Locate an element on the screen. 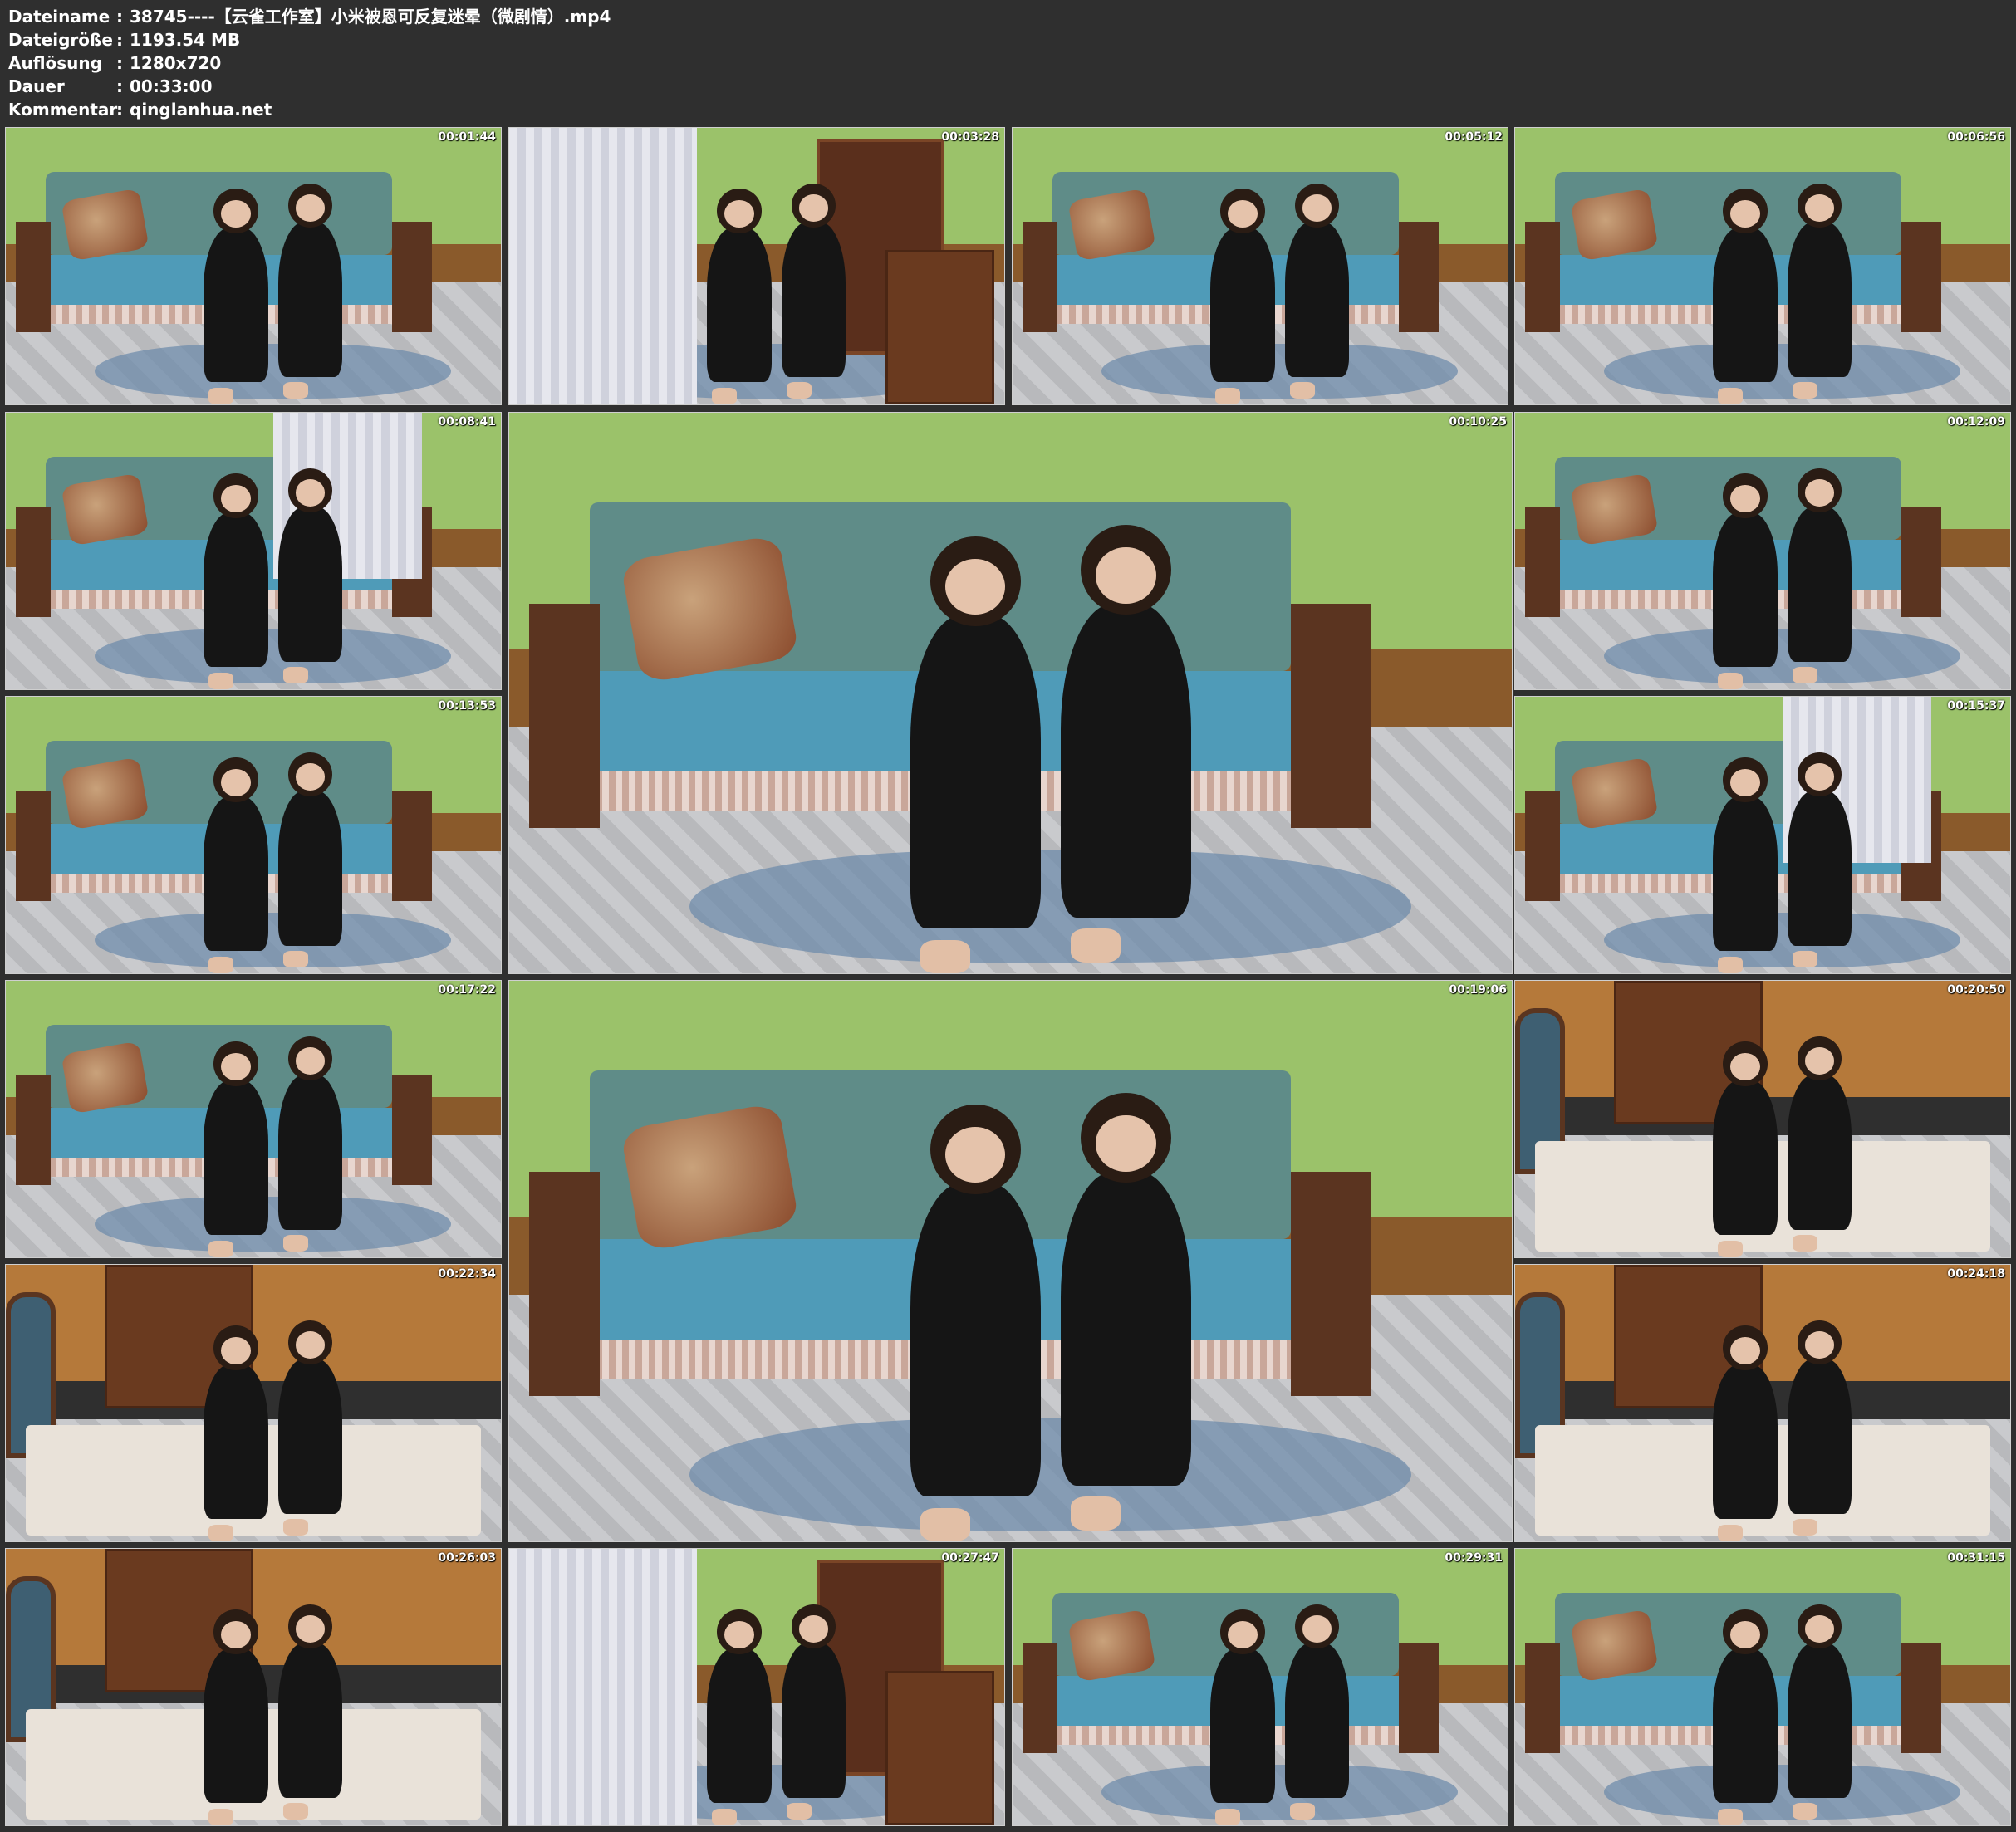  dresser is located at coordinates (940, 326).